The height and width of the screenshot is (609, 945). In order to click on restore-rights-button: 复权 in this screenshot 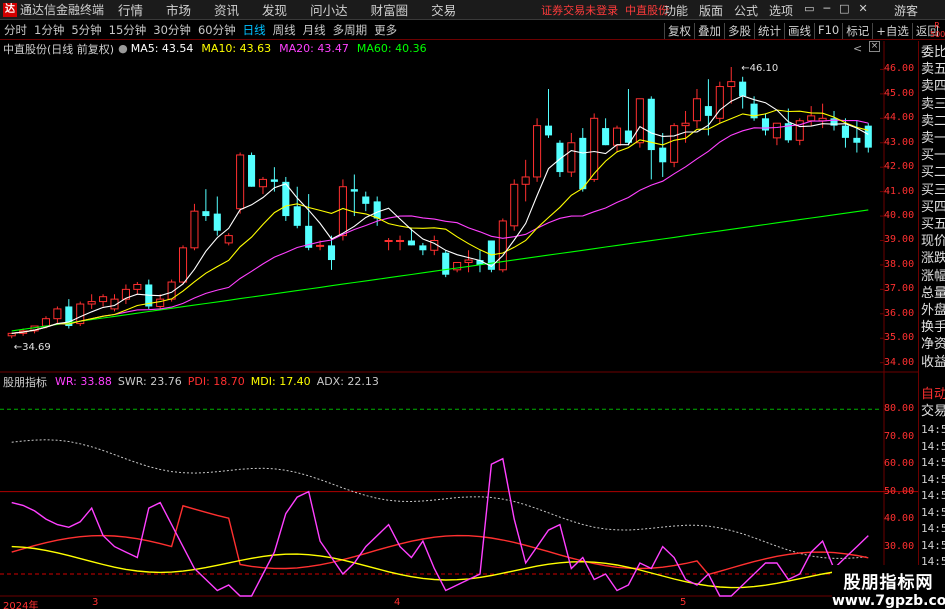, I will do `click(679, 31)`.